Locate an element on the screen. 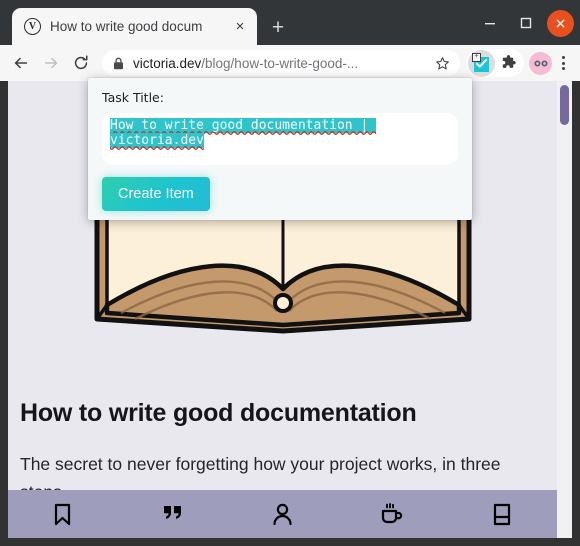 The height and width of the screenshot is (546, 580). back-button-icon is located at coordinates (21, 63).